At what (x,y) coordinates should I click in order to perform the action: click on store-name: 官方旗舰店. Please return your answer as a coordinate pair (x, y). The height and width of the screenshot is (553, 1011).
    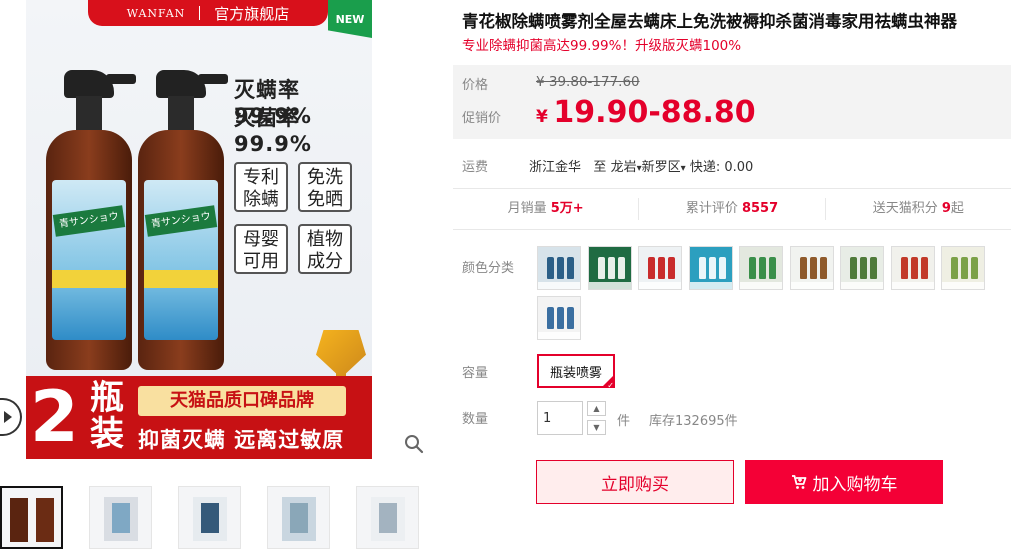
    Looking at the image, I should click on (252, 13).